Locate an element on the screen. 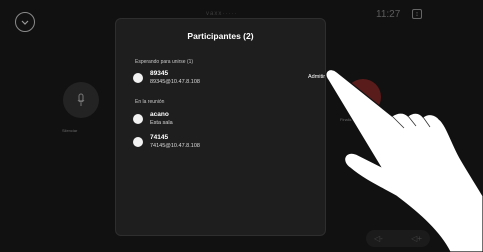 This screenshot has width=483, height=252. waiting-header: Esperando para unirse (1) is located at coordinates (164, 62).